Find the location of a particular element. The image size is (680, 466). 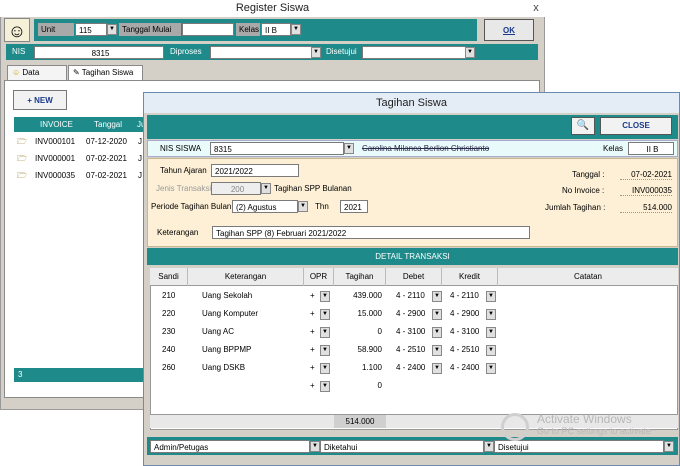

row-keterangan: Uang BPPMP is located at coordinates (227, 349).